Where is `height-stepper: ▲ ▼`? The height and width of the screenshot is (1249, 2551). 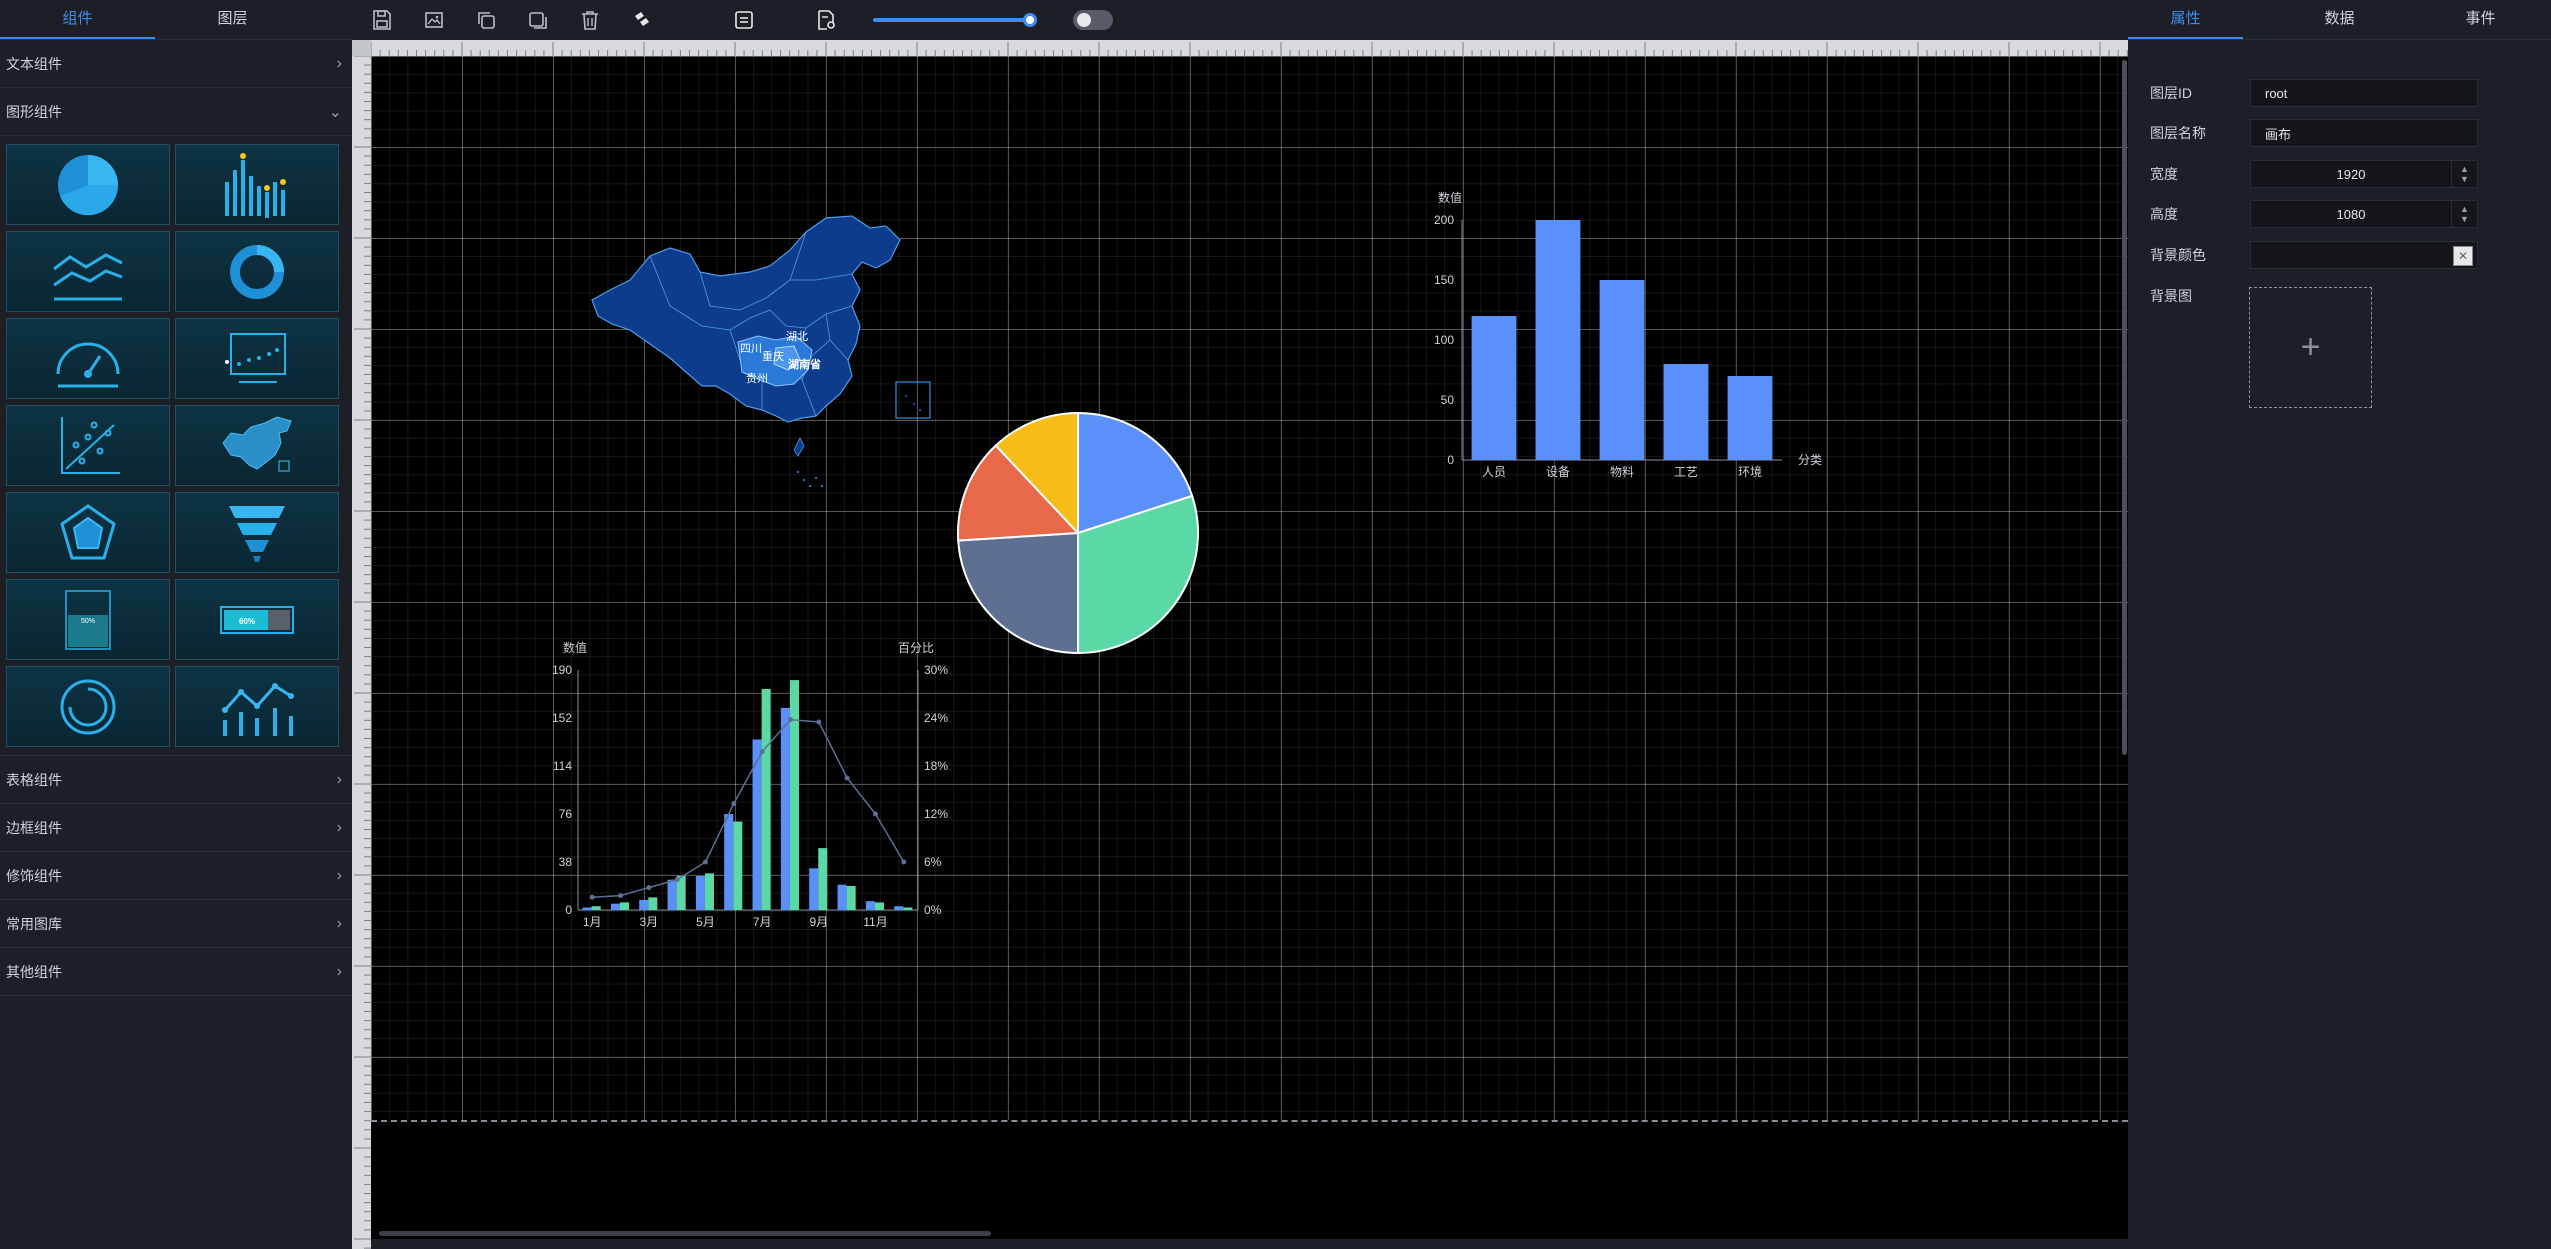
height-stepper: ▲ ▼ is located at coordinates (2464, 214).